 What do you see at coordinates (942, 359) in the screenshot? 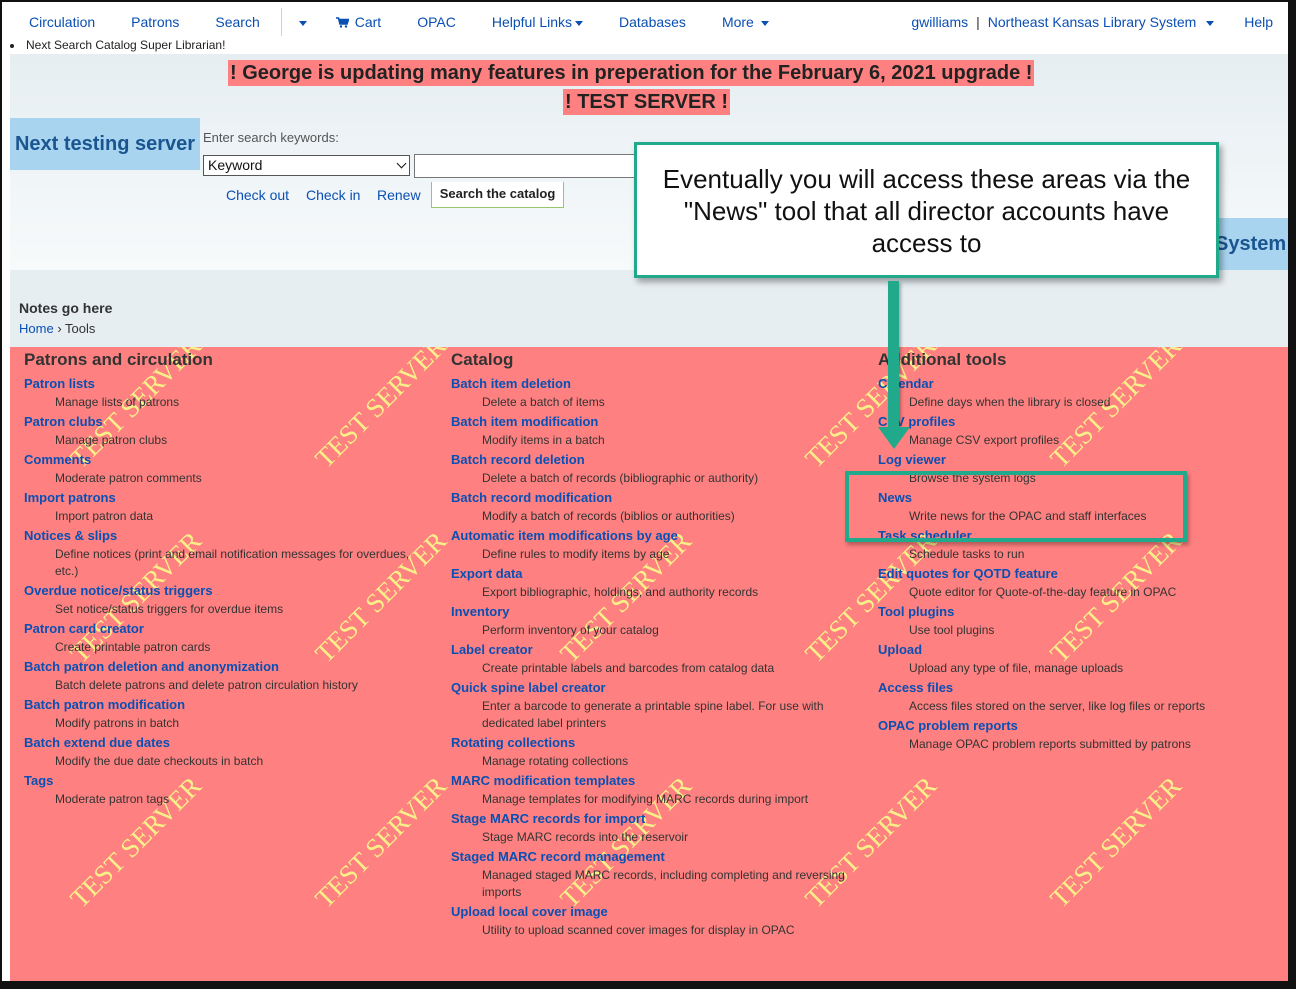
I see `column-heading: Additional tools` at bounding box center [942, 359].